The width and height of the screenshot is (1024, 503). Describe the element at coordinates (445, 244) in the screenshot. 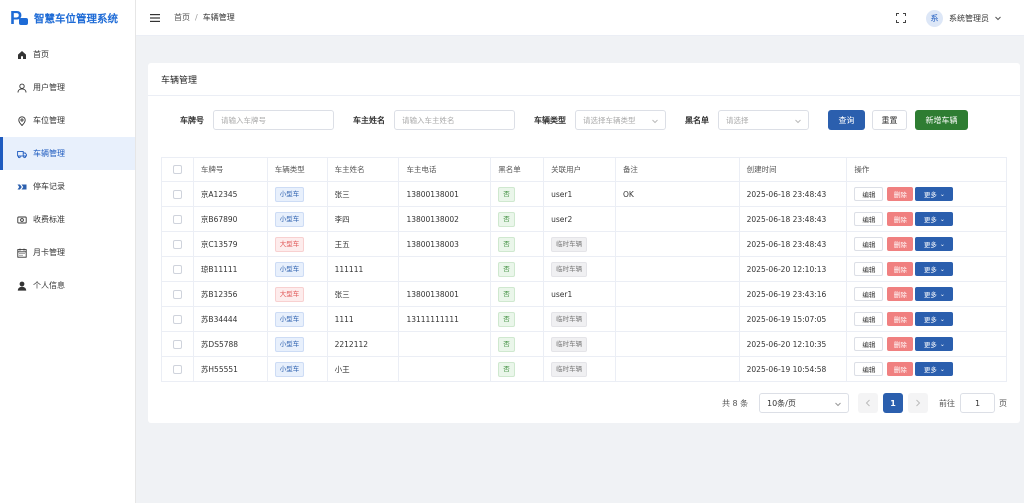

I see `phone-cell: 13800138003` at that location.